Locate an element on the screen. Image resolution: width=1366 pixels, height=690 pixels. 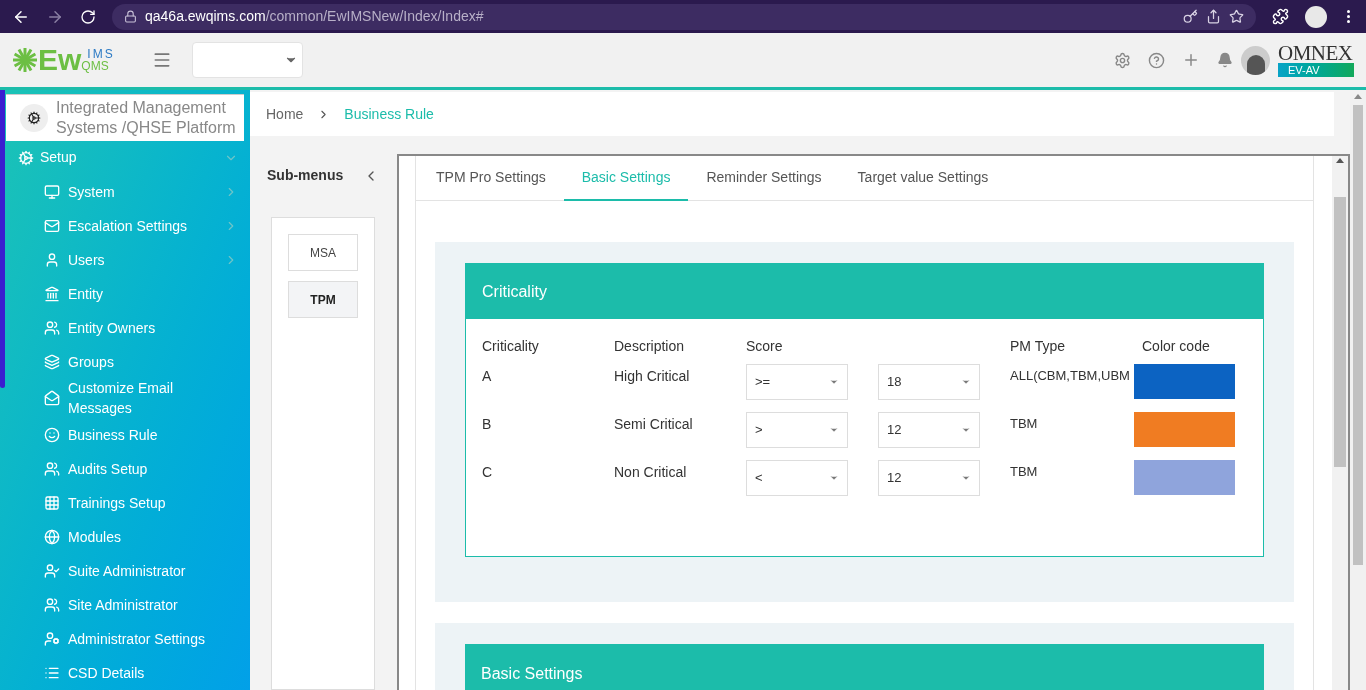
submenus-title: Sub-menus is located at coordinates (305, 175).